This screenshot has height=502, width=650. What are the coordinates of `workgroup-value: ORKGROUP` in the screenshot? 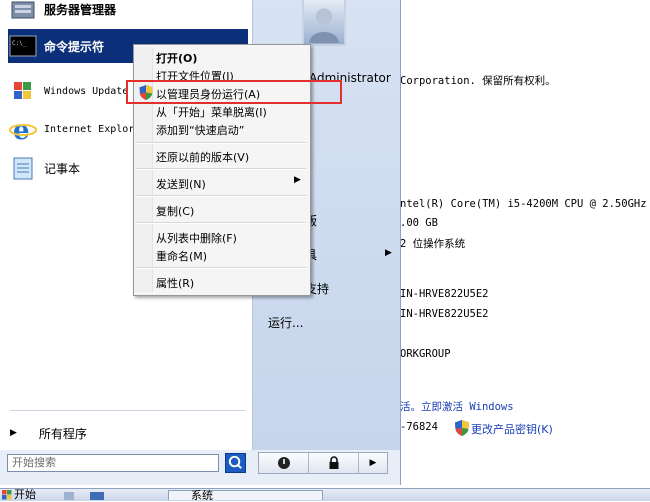 It's located at (425, 354).